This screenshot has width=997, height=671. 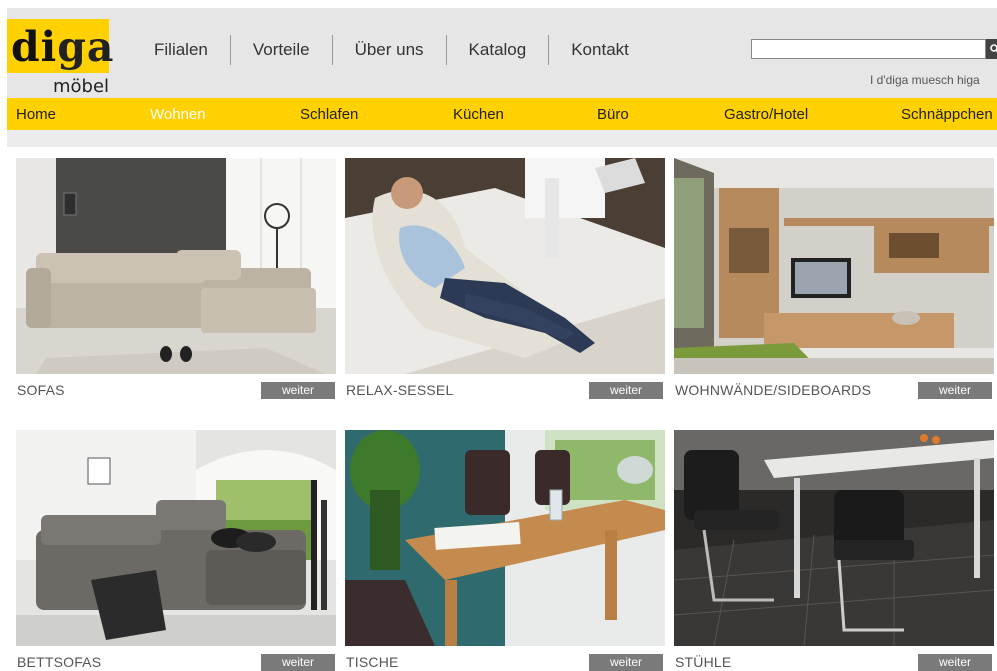 What do you see at coordinates (600, 50) in the screenshot?
I see `topnav-kontakt: Kontakt` at bounding box center [600, 50].